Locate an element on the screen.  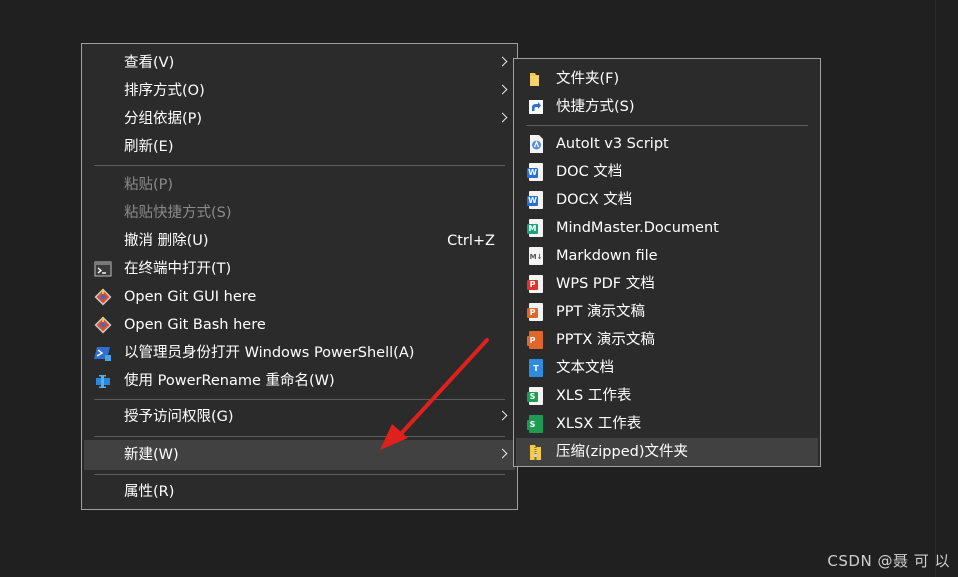
new-item-mindmaster: M MindMaster.Document is located at coordinates (667, 228).